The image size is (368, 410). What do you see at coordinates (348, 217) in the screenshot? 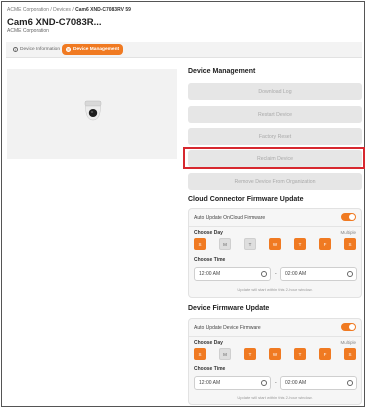
I see `cloud-auto-update-toggle` at bounding box center [348, 217].